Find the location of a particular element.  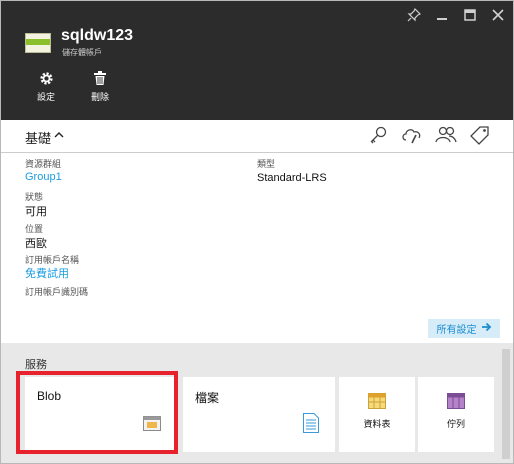

arrow-right-icon is located at coordinates (486, 328).